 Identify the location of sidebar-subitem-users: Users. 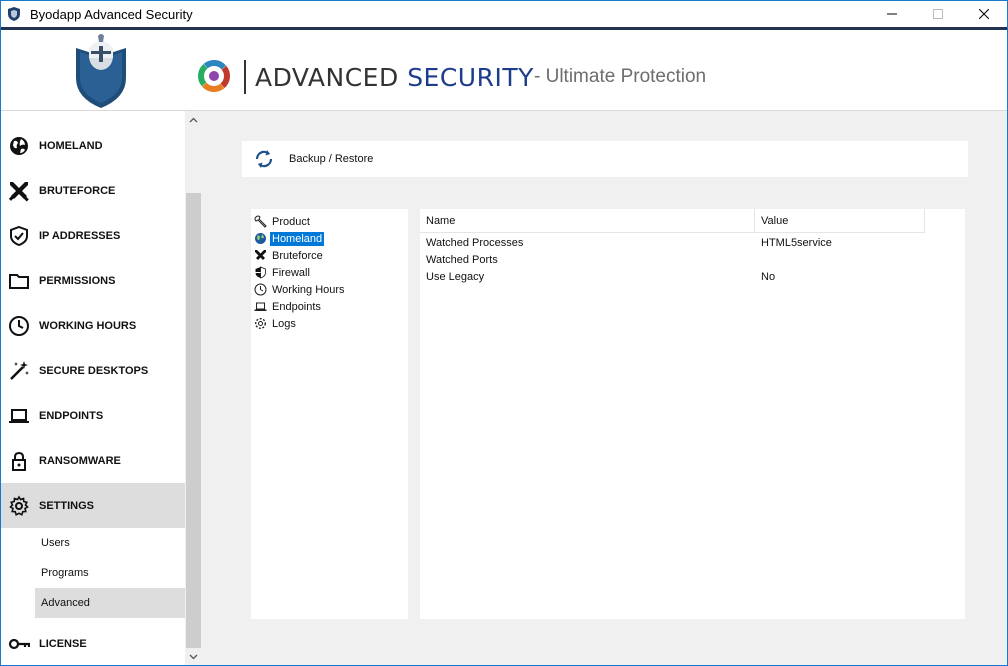
(110, 543).